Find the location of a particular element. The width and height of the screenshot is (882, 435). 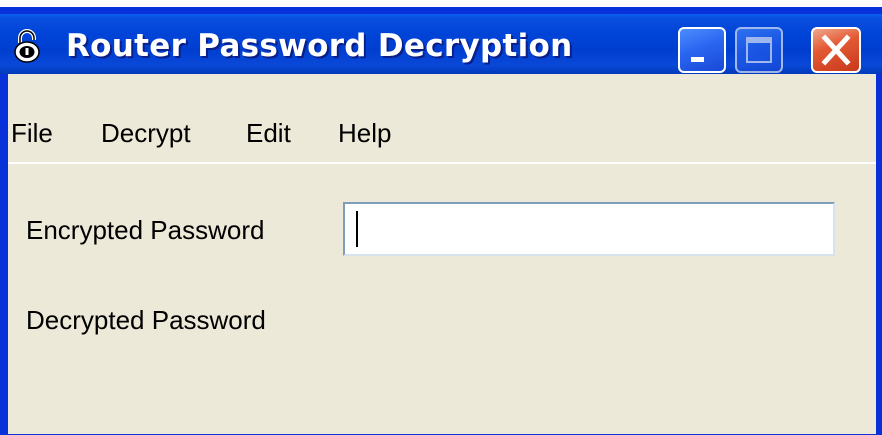

menu-file: File is located at coordinates (32, 133).